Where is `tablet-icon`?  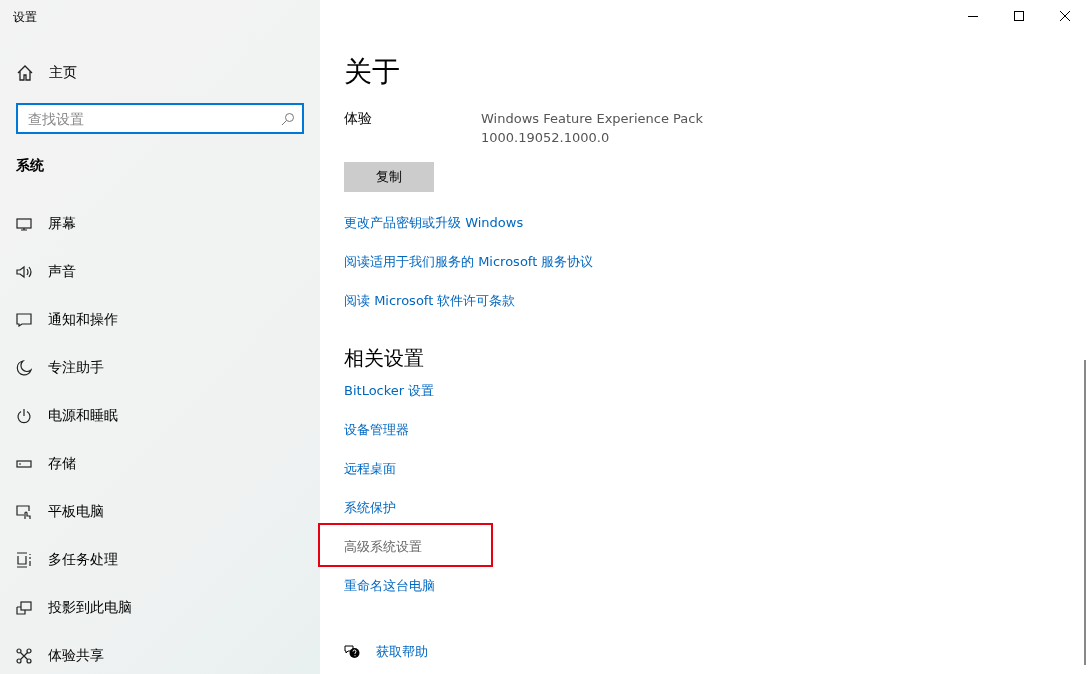
tablet-icon is located at coordinates (24, 512).